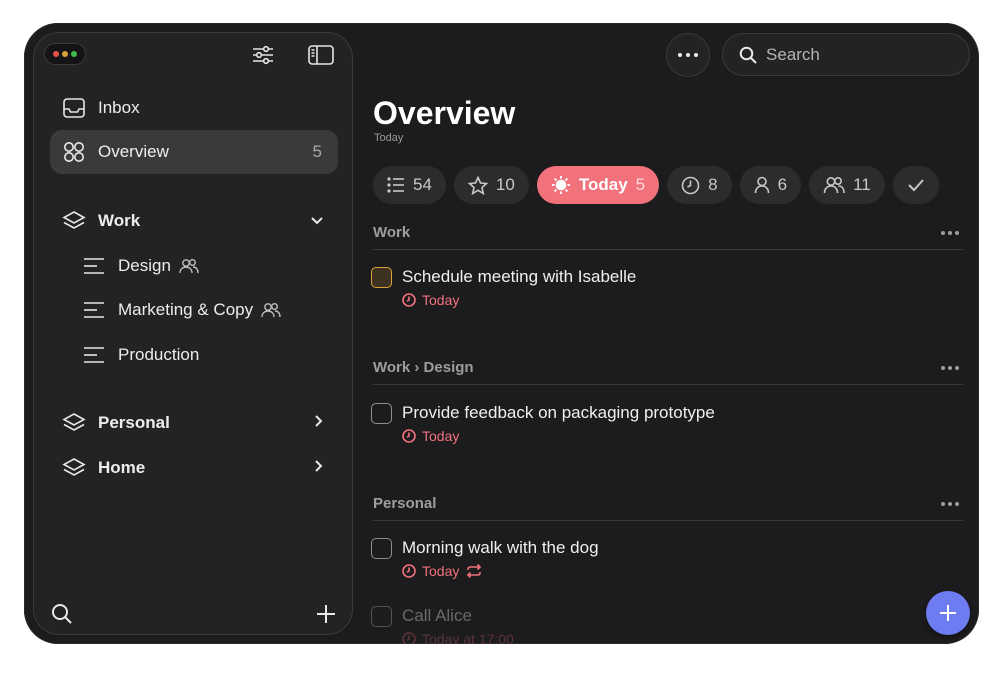 This screenshot has height=680, width=1000. Describe the element at coordinates (194, 310) in the screenshot. I see `sidebar-list-marketing: Marketing & Copy` at that location.